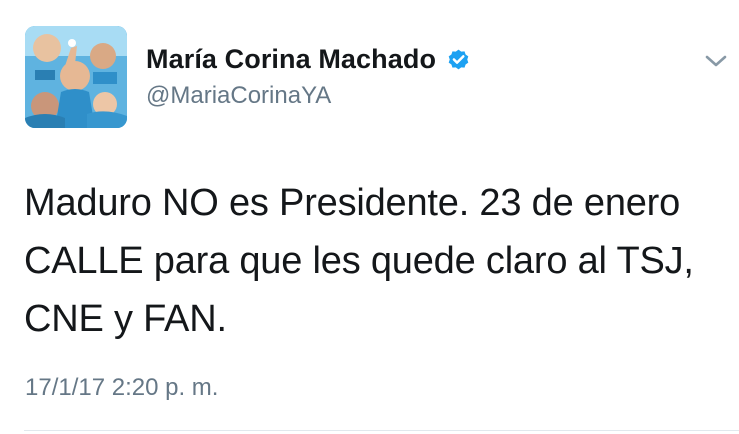  I want to click on avatar-image, so click(76, 77).